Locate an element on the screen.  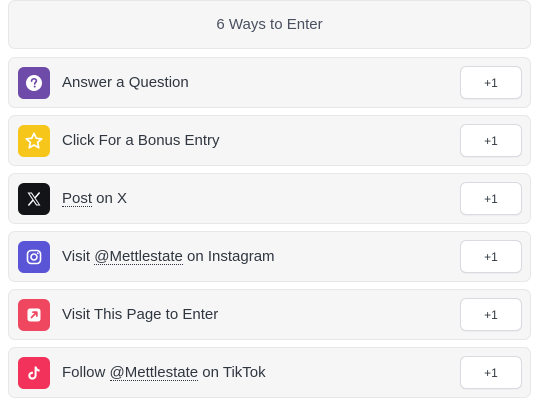
entry-label-suffix: on X is located at coordinates (110, 198).